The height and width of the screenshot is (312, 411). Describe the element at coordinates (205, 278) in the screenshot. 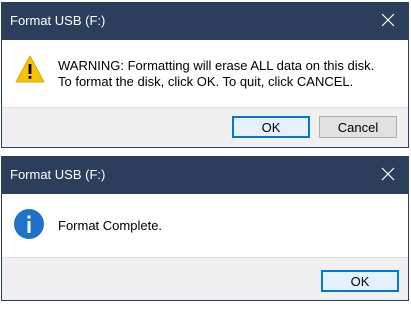

I see `button-bar: OK` at that location.